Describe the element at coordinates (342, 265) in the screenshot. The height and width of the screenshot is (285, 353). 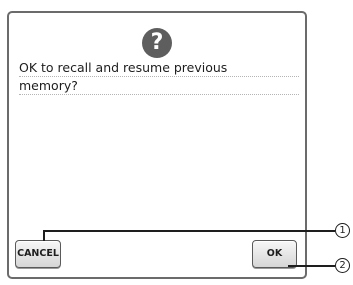
I see `callout-2-marker: 2` at that location.